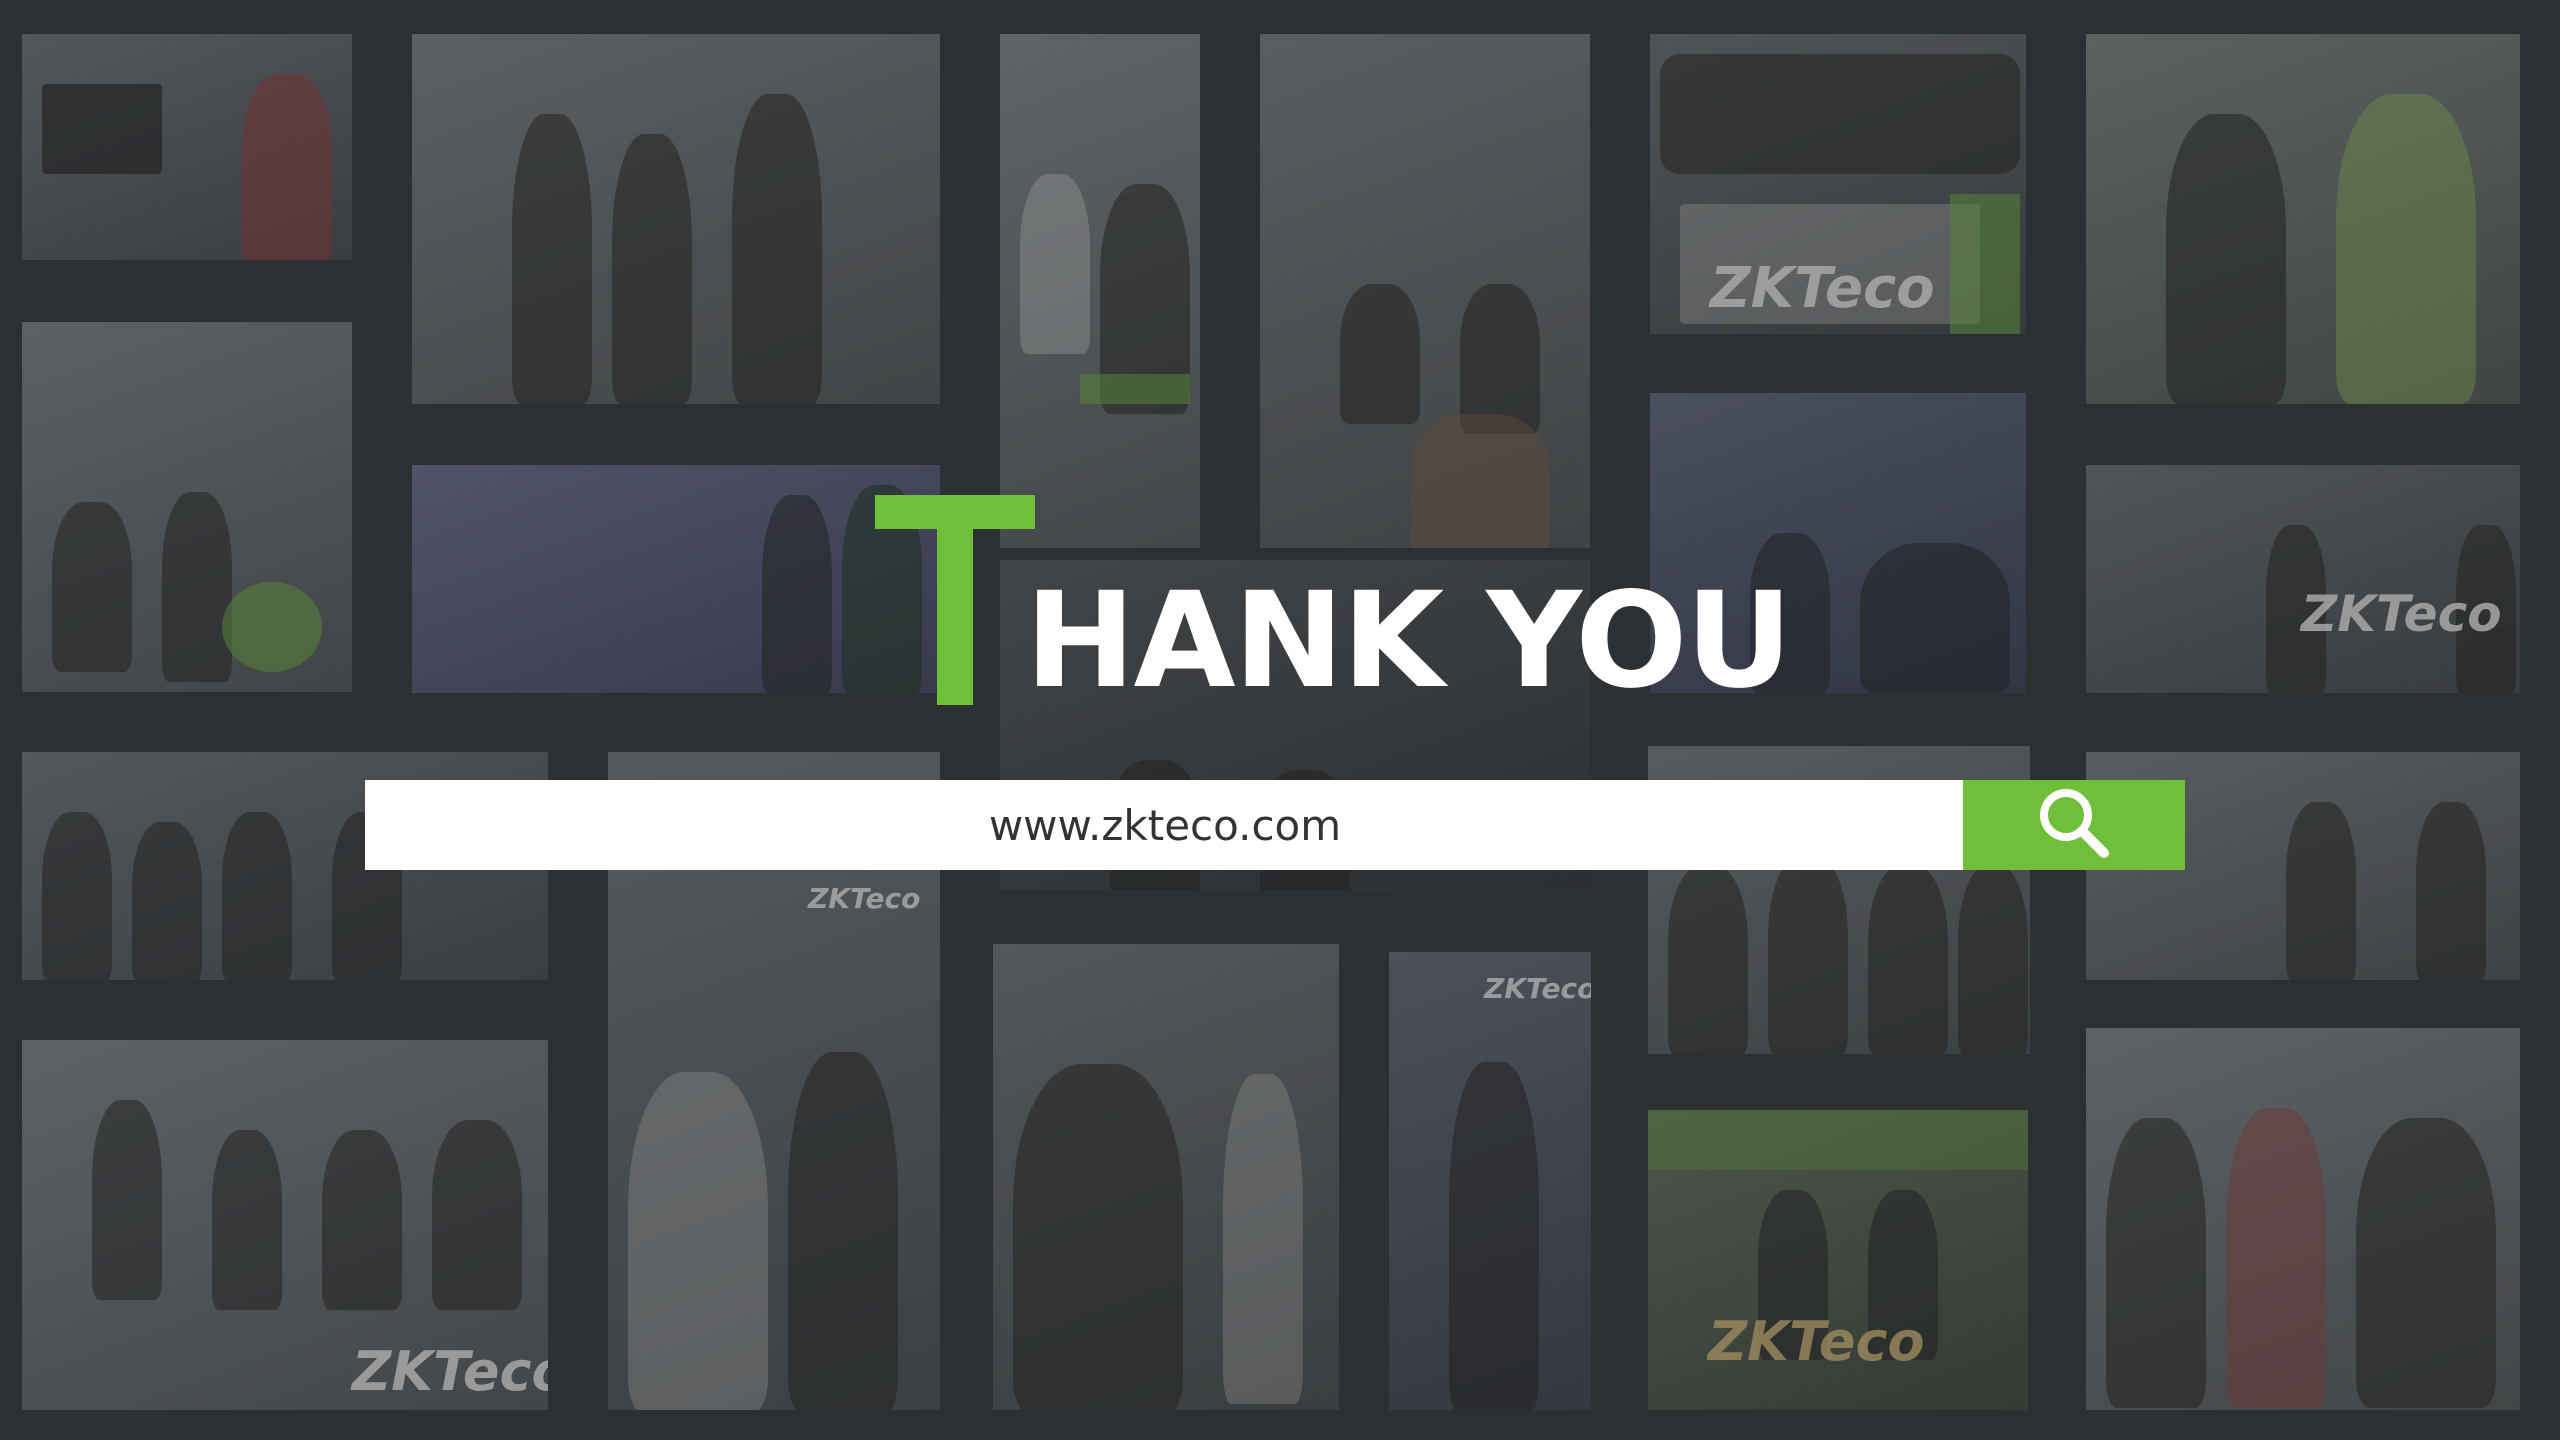 The image size is (2560, 1440). I want to click on title-text: HANK YOU, so click(1409, 641).